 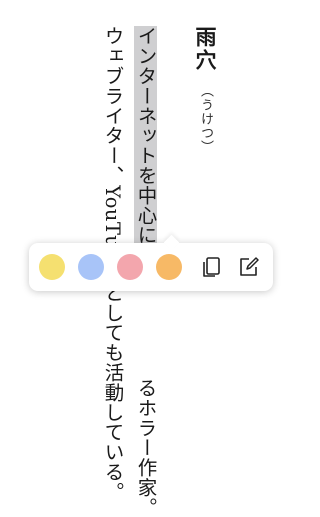 I want to click on edit-note-icon, so click(x=249, y=266).